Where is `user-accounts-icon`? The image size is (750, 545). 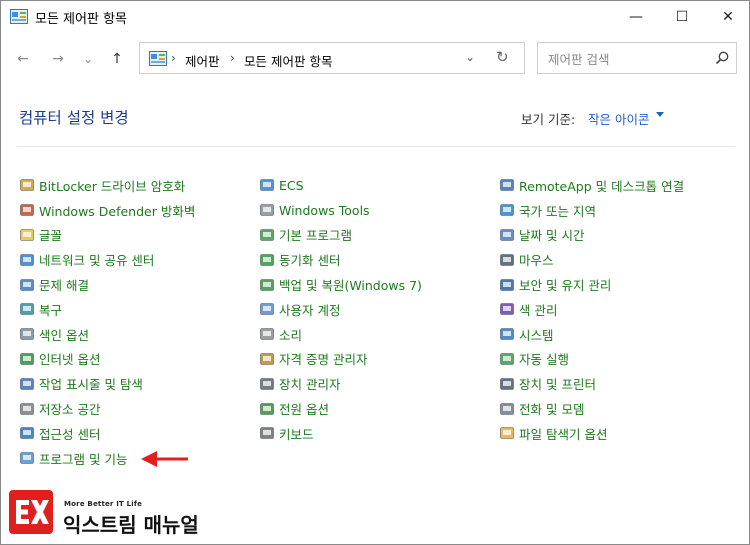
user-accounts-icon is located at coordinates (267, 309).